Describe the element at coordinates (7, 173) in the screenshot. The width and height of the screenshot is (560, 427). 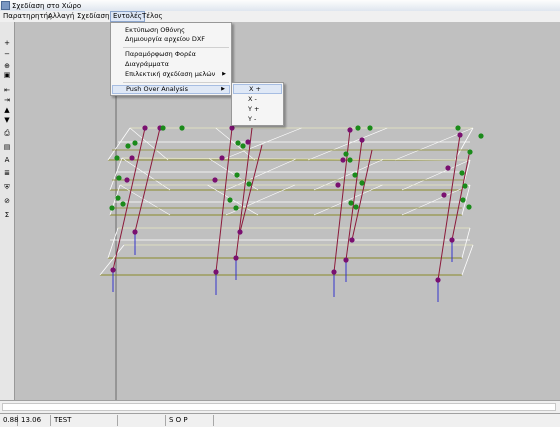
I see `chart-icon: ≣` at that location.